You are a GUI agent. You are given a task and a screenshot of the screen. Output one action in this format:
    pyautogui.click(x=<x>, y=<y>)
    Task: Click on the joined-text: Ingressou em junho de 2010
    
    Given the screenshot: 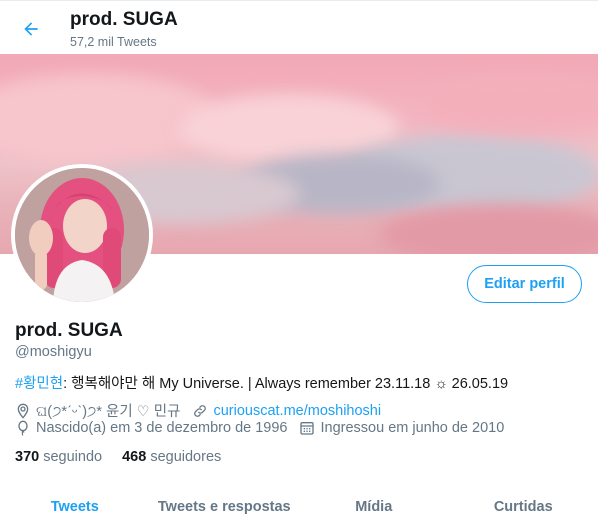 What is the action you would take?
    pyautogui.click(x=412, y=428)
    